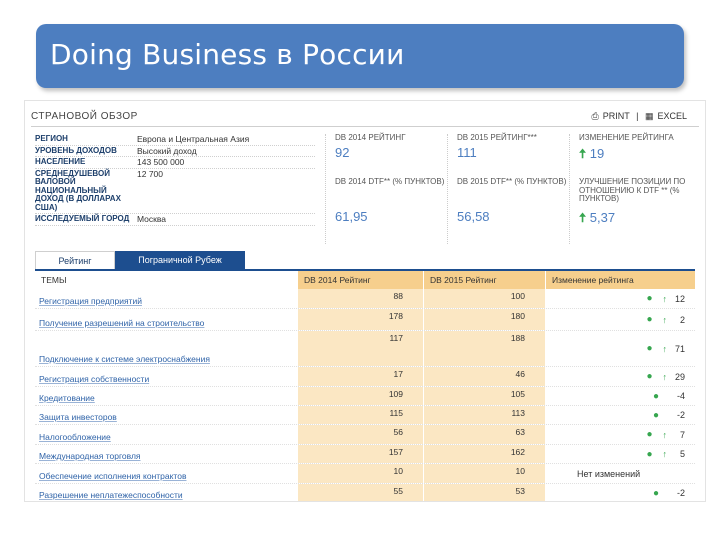  What do you see at coordinates (360, 280) in the screenshot?
I see `column-header: DB 2014 Рейтинг` at bounding box center [360, 280].